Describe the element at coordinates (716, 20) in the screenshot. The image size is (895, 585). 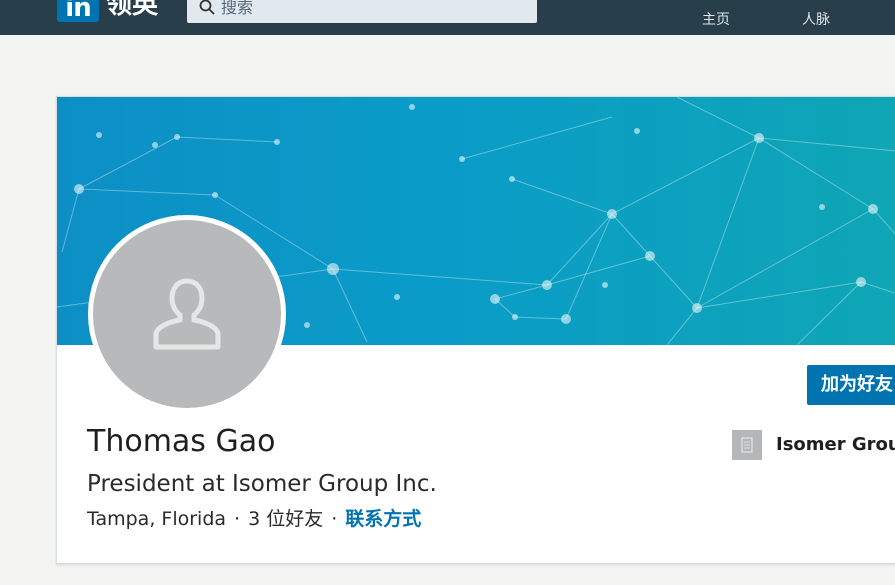
I see `nav-home-label: 主页` at that location.